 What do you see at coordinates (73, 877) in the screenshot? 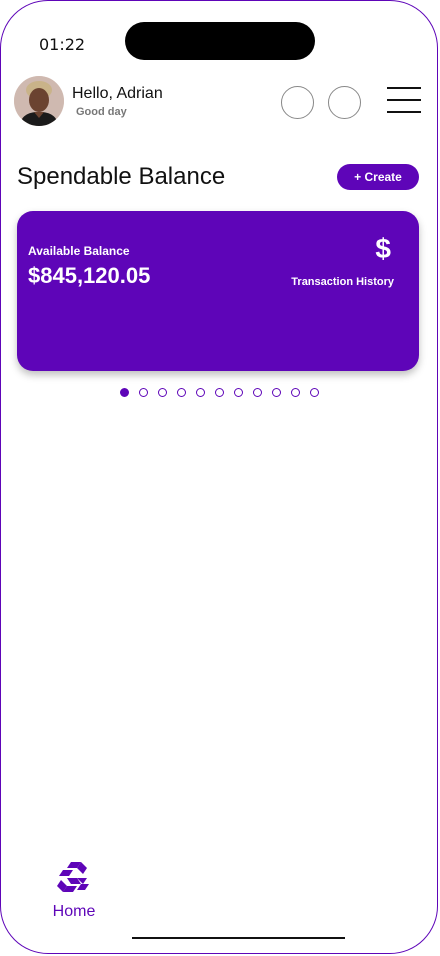
I see `app-logo-icon` at bounding box center [73, 877].